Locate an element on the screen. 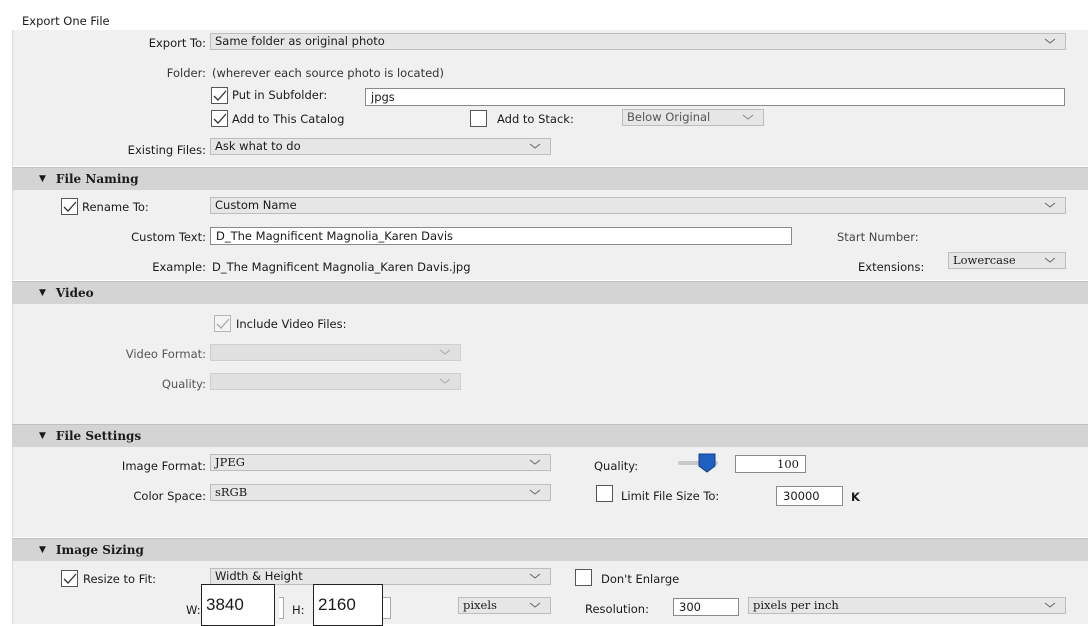 The width and height of the screenshot is (1088, 626). custom-text-input: D_The Magnificent Magnolia_Karen Davis is located at coordinates (501, 236).